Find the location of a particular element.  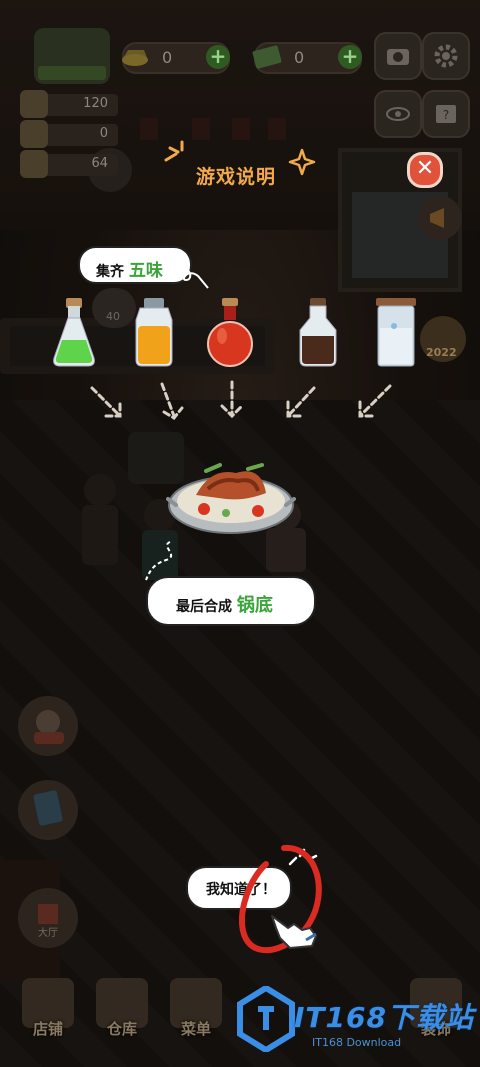

hall-icon is located at coordinates (48, 914).